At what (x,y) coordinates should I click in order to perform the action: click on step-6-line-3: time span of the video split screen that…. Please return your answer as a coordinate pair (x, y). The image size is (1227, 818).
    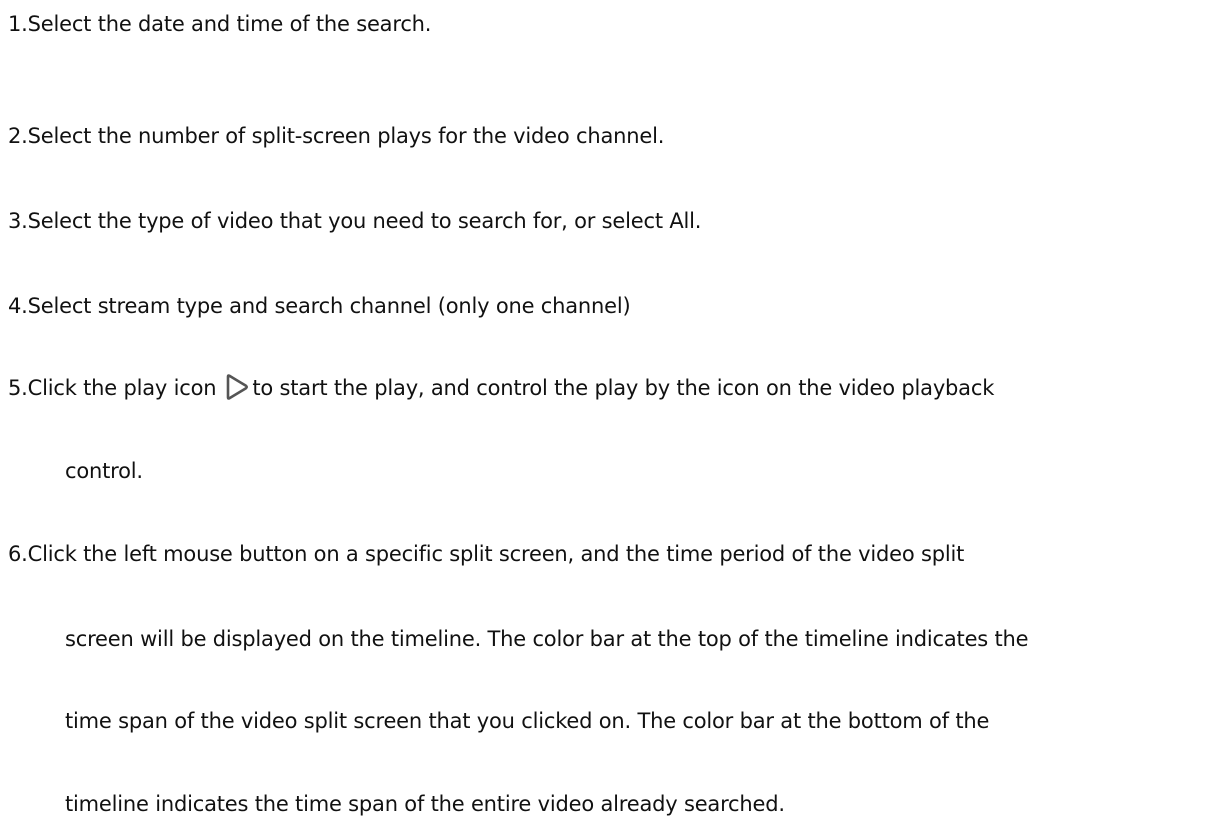
    Looking at the image, I should click on (527, 721).